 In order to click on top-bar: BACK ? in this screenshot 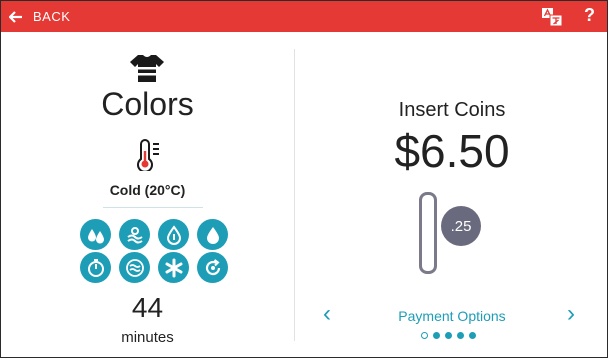, I will do `click(304, 16)`.